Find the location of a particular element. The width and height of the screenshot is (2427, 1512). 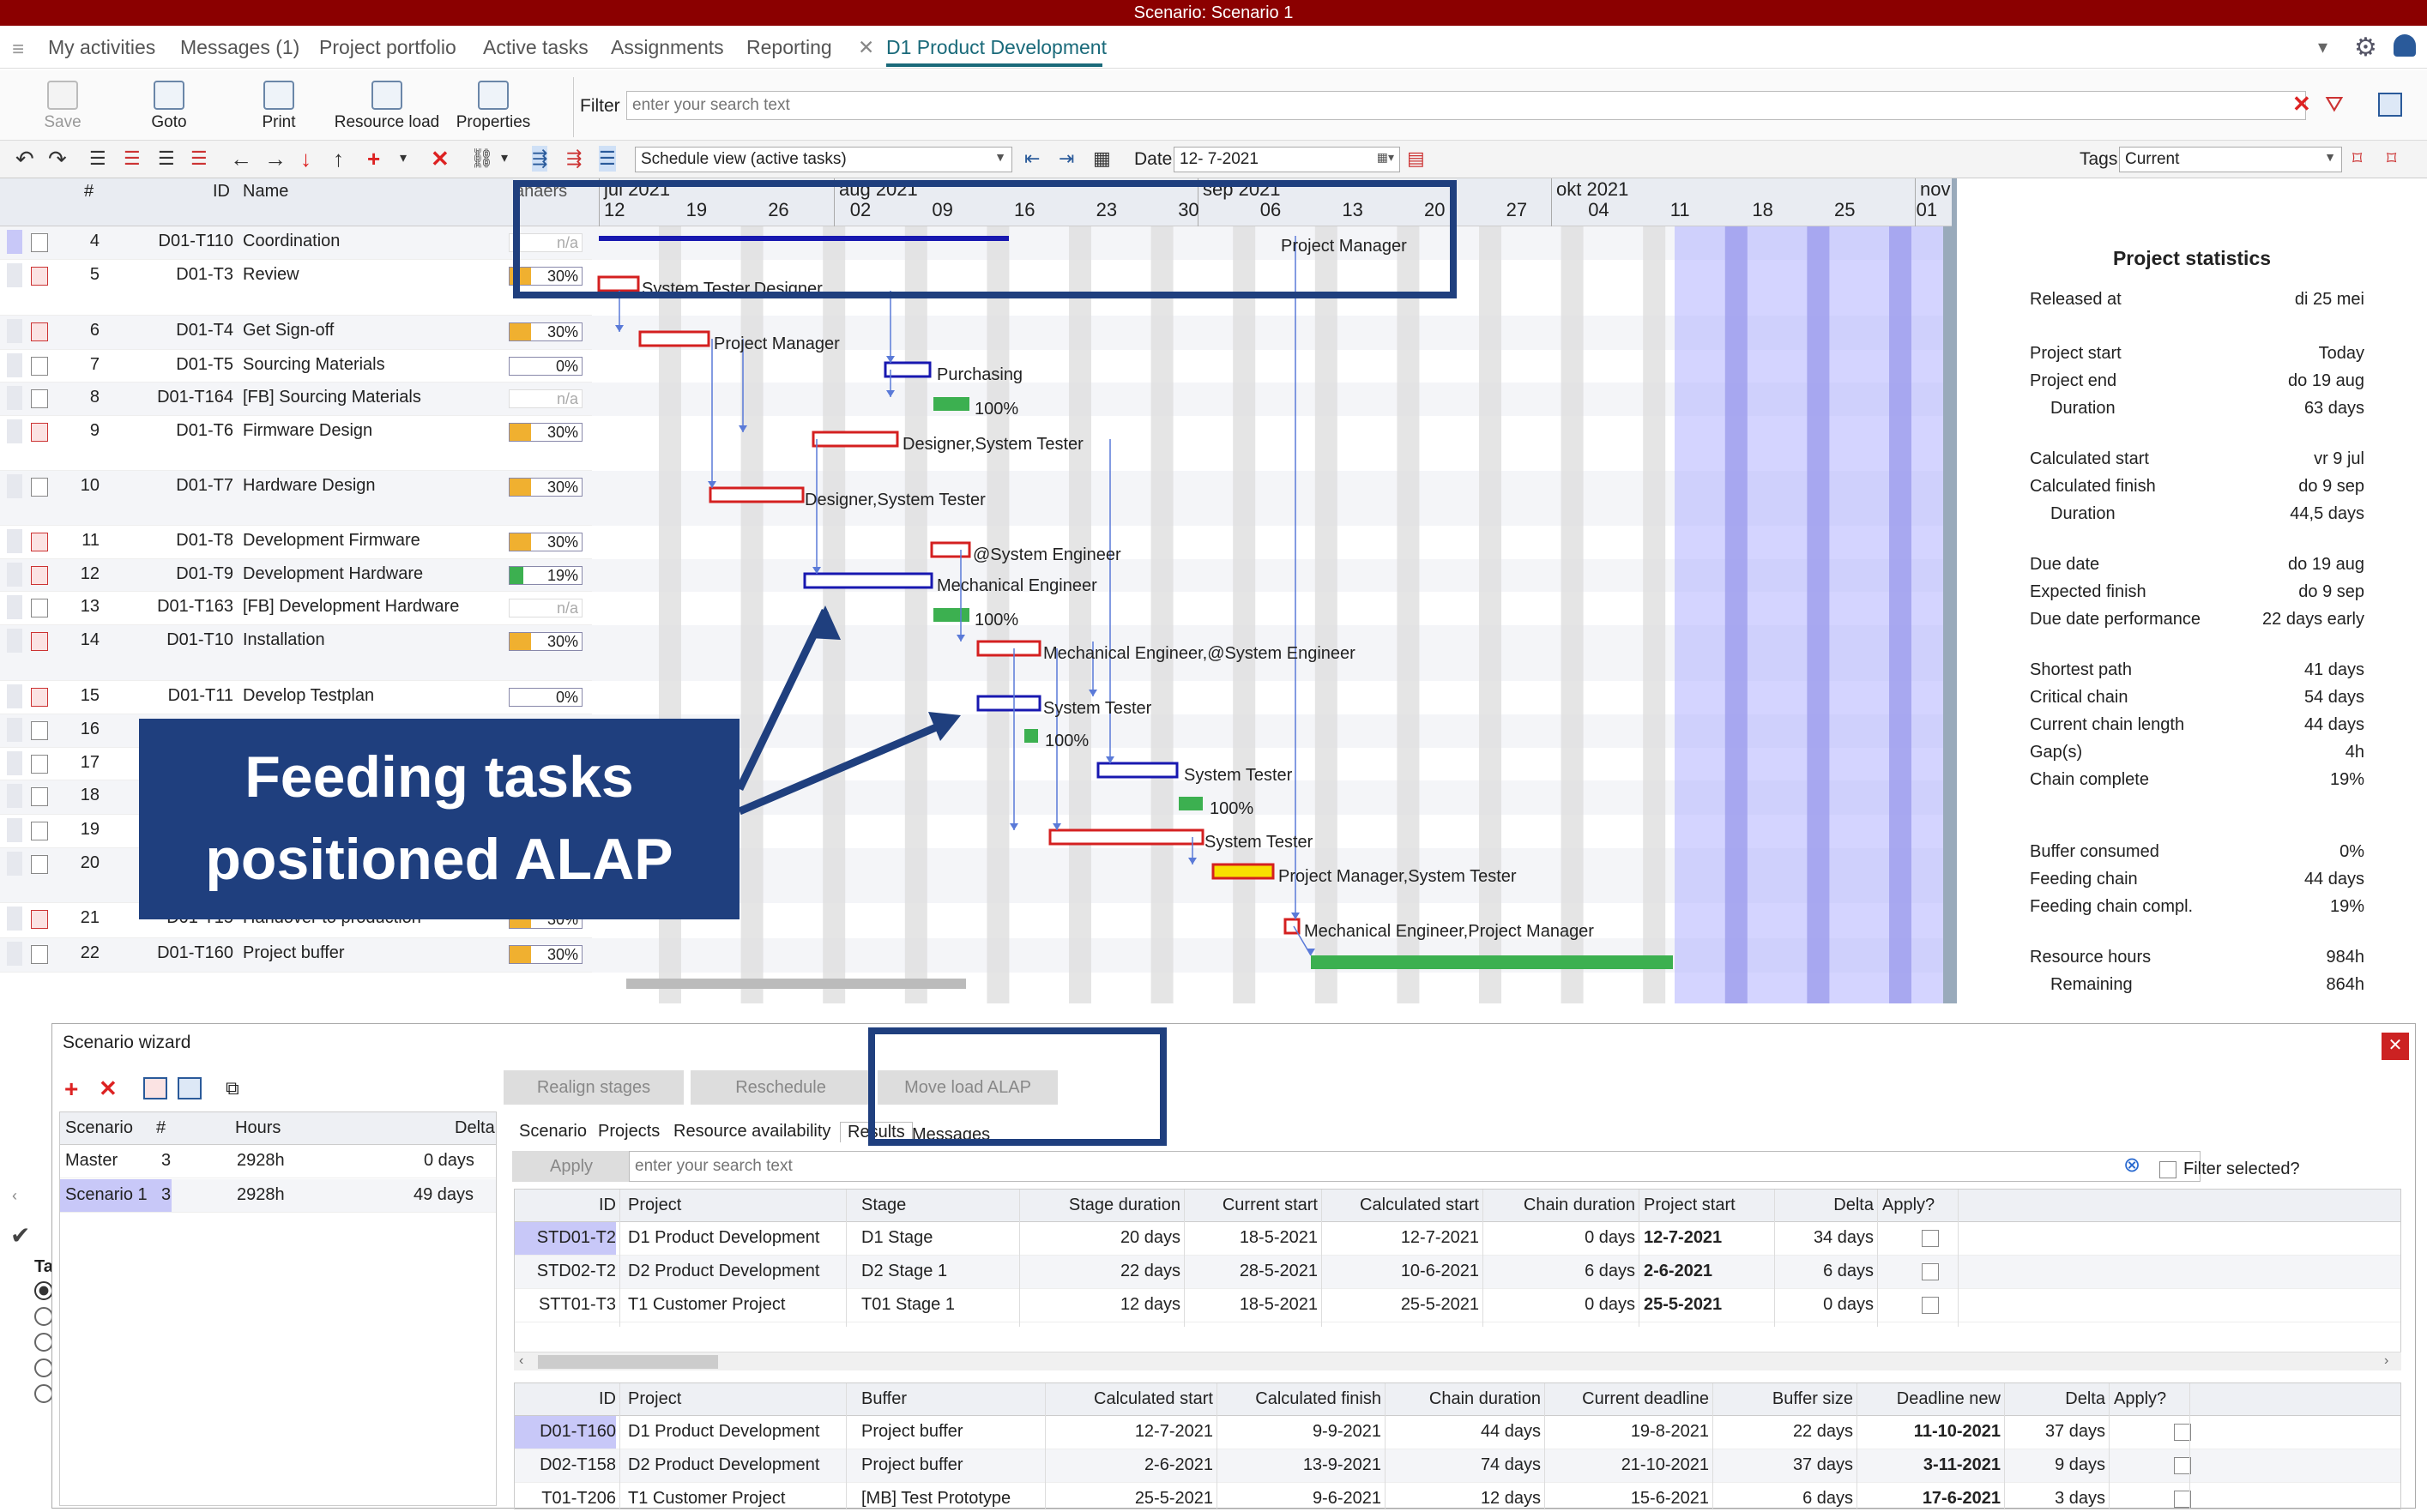

arrow-head is located at coordinates (825, 622).